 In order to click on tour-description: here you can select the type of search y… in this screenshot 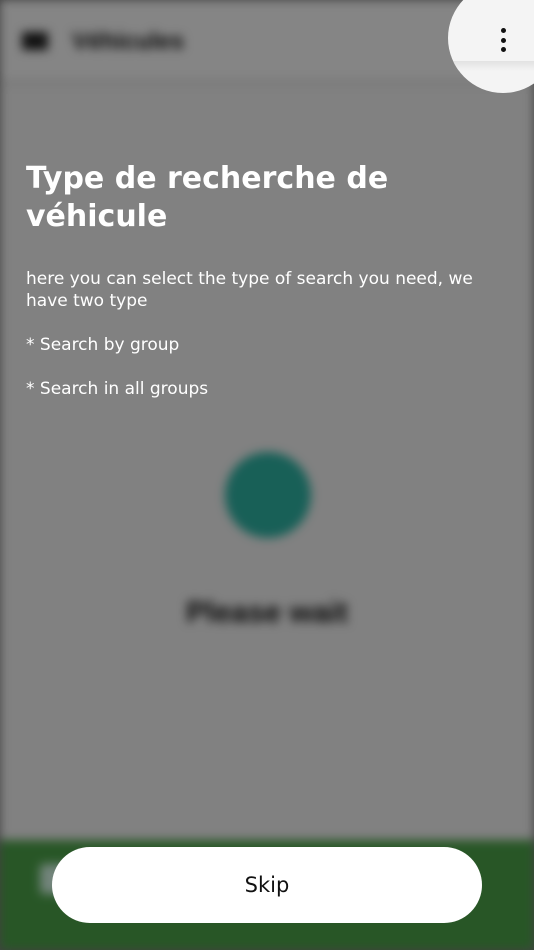, I will do `click(249, 290)`.